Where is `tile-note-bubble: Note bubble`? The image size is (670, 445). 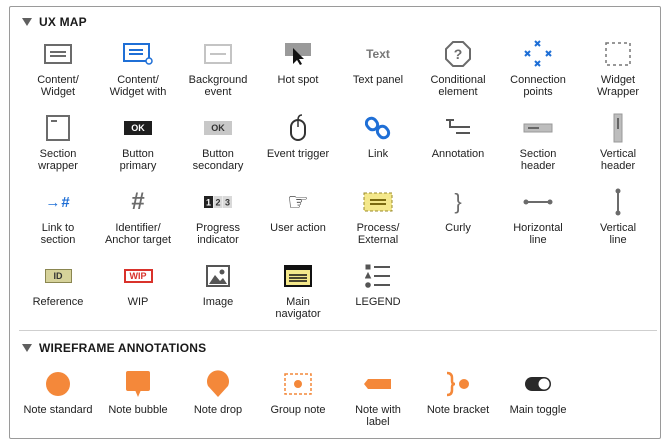 tile-note-bubble: Note bubble is located at coordinates (138, 392).